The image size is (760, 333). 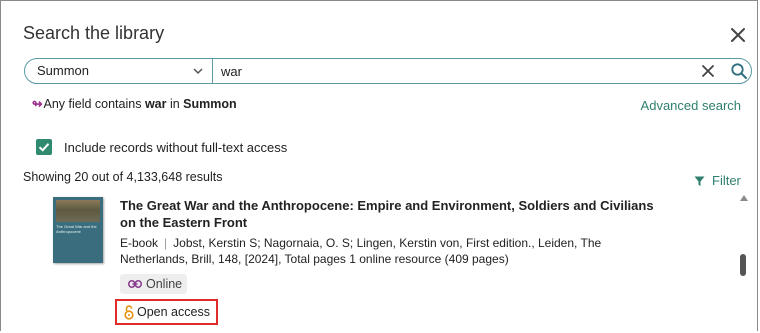 I want to click on query-arrow-icon: ↬, so click(x=37, y=104).